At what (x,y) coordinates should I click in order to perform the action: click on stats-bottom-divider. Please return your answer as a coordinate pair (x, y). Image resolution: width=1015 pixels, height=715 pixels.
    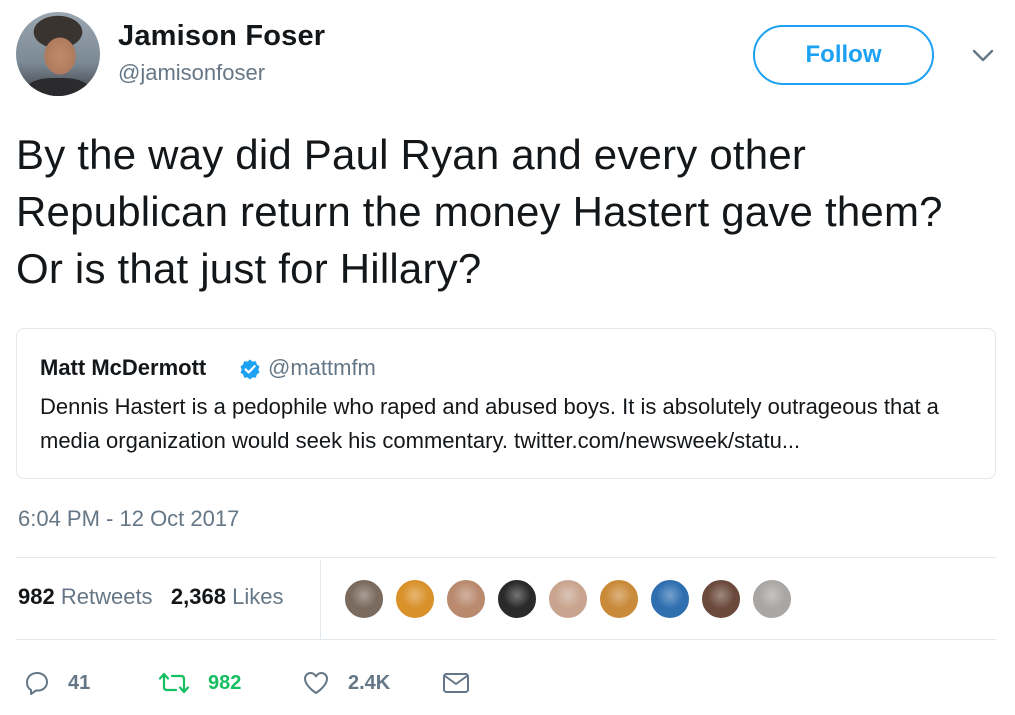
    Looking at the image, I should click on (506, 639).